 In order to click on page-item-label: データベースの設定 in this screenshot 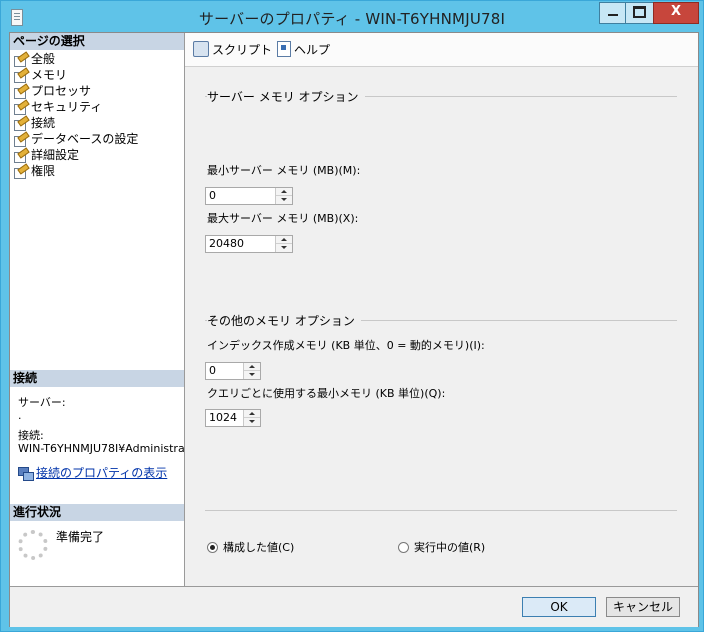, I will do `click(85, 139)`.